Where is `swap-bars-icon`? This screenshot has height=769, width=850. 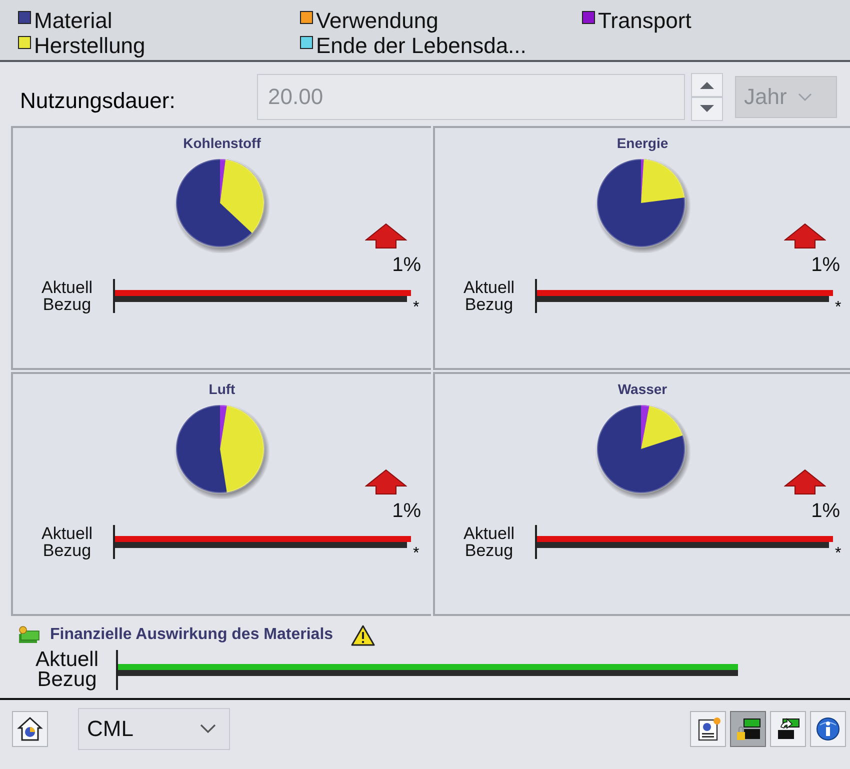 swap-bars-icon is located at coordinates (788, 729).